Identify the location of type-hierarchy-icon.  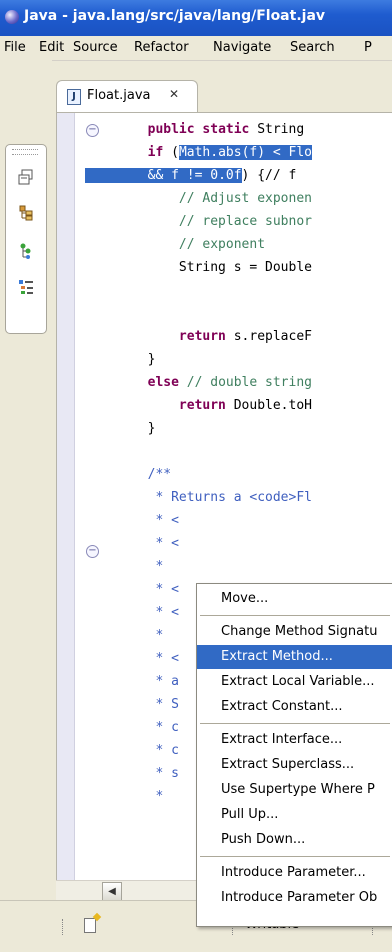
(26, 213).